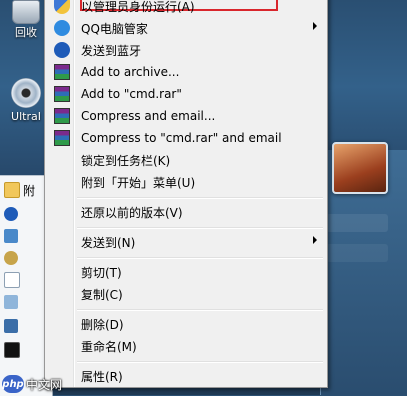 This screenshot has height=396, width=407. Describe the element at coordinates (102, 324) in the screenshot. I see `menu-item-label: 删除(D)` at that location.